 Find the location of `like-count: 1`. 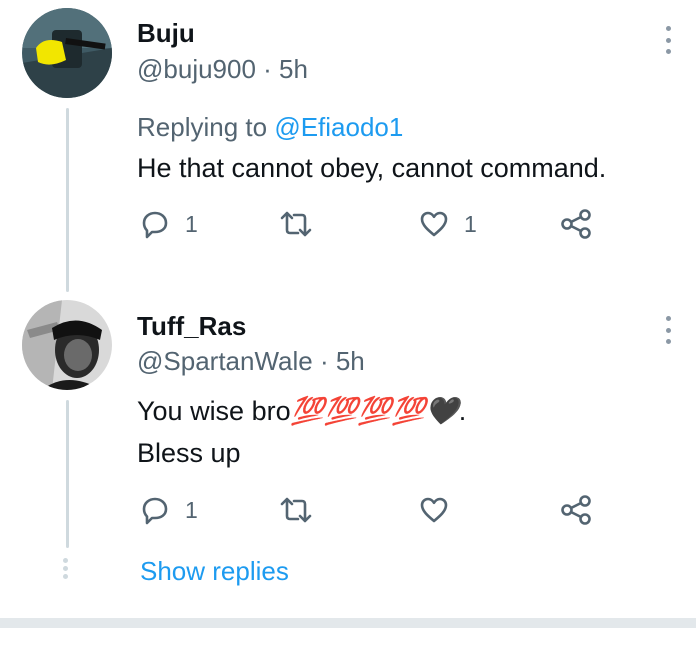

like-count: 1 is located at coordinates (470, 224).